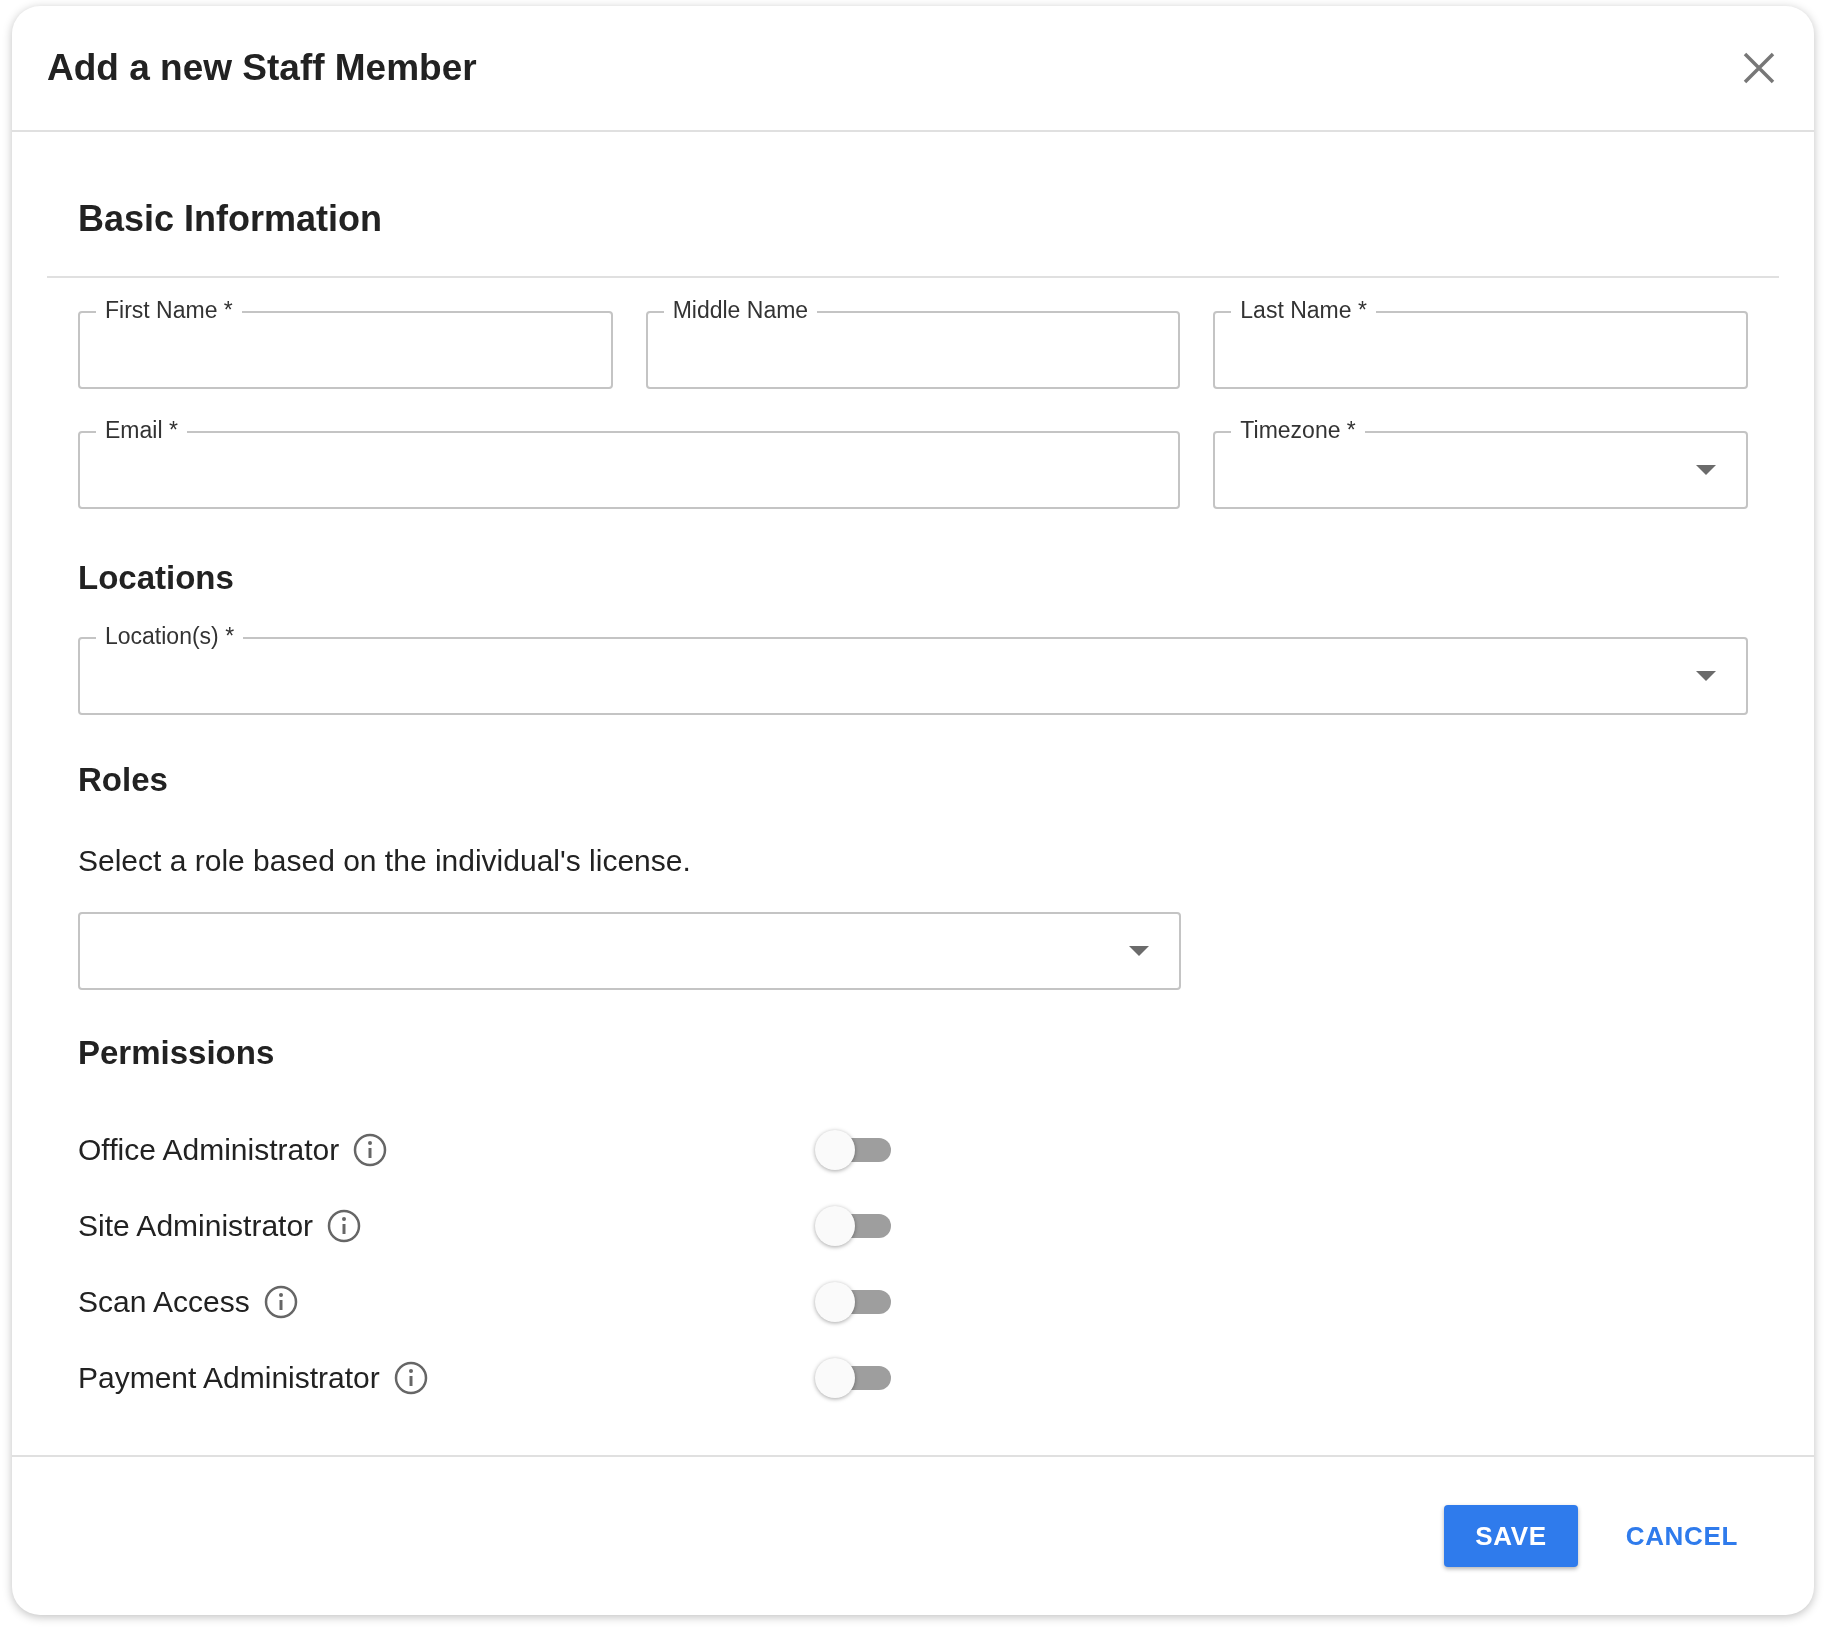 This screenshot has width=1826, height=1634. I want to click on close-icon, so click(1759, 68).